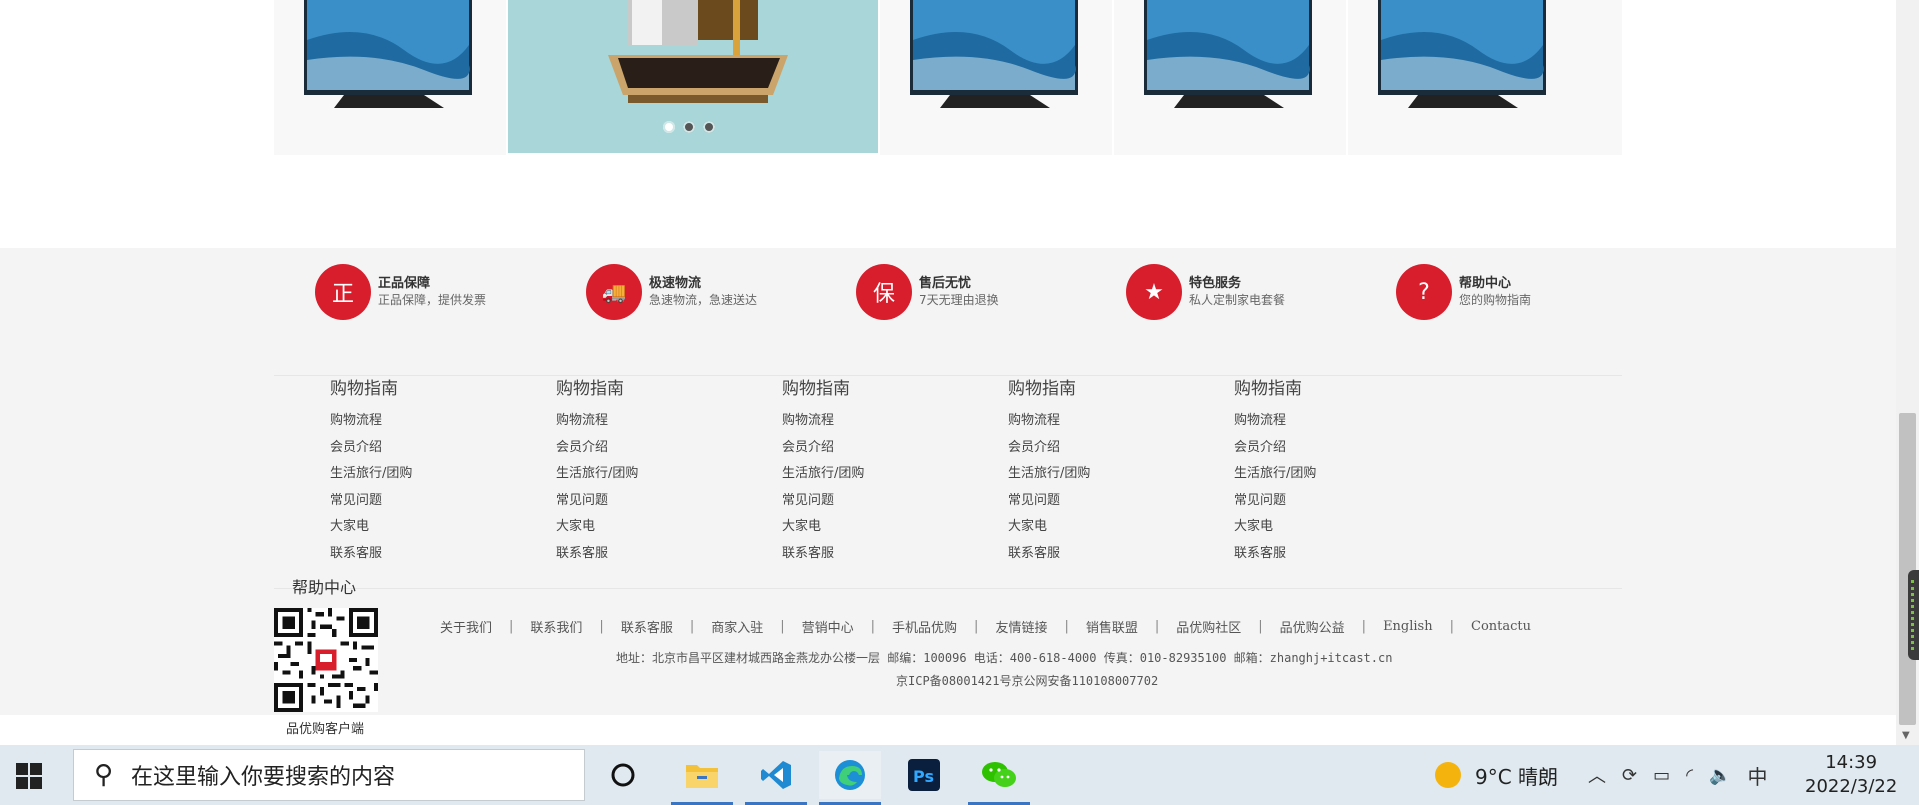 The width and height of the screenshot is (1919, 805). What do you see at coordinates (1720, 775) in the screenshot?
I see `speaker-icon: 🔈` at bounding box center [1720, 775].